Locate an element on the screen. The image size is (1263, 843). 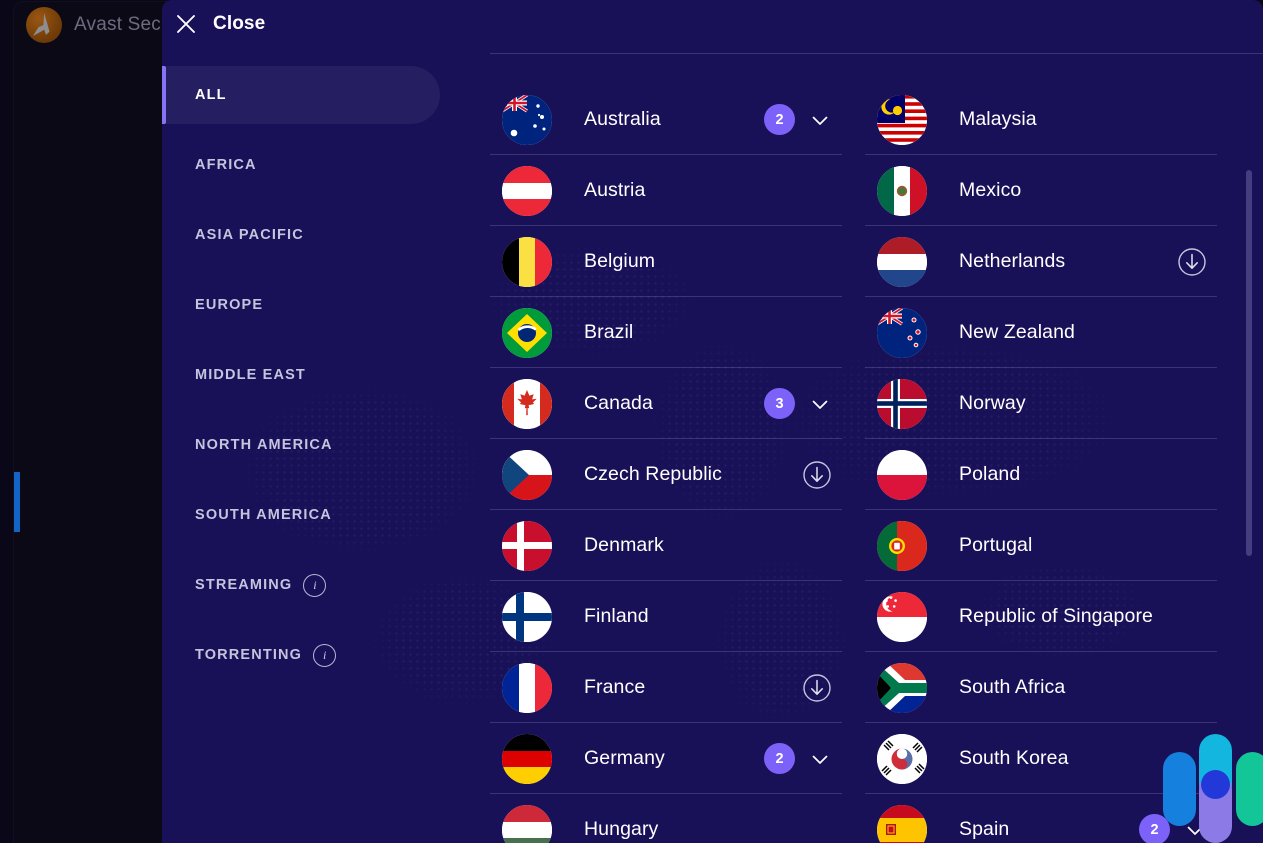
flag-icon-nl is located at coordinates (902, 261).